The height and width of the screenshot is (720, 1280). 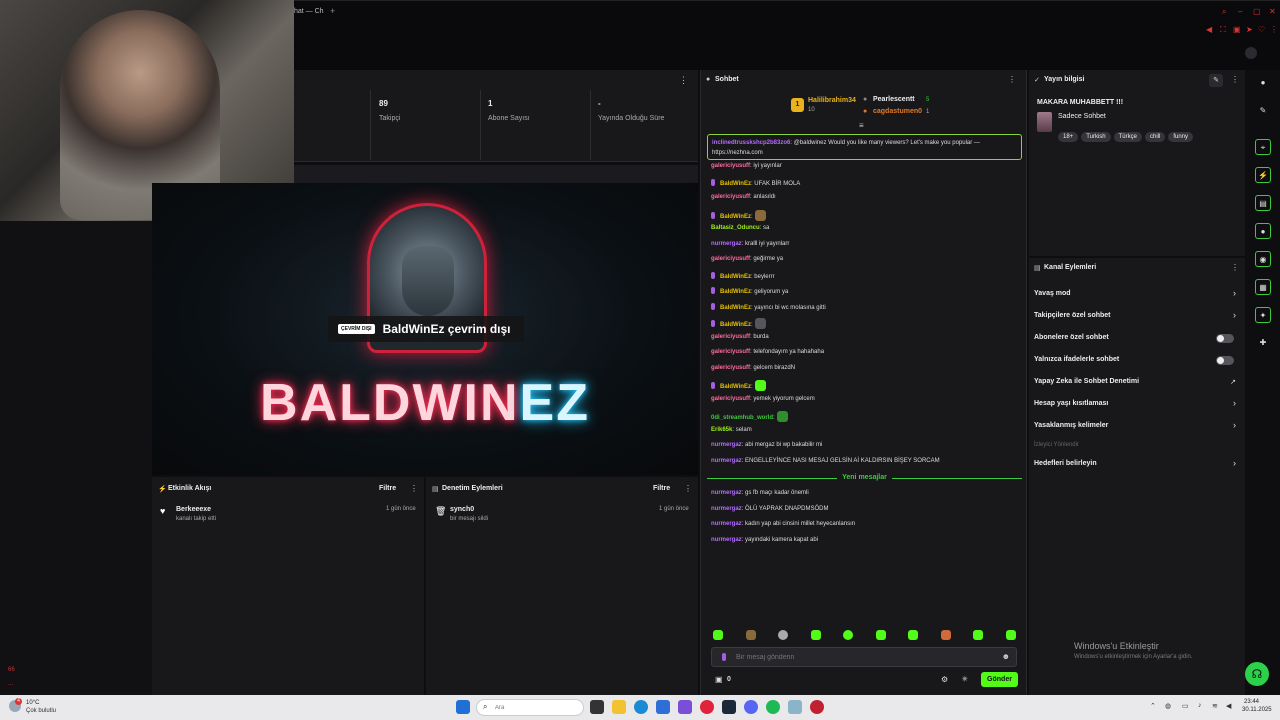 I want to click on screen-icon: ▣, so click(x=1237, y=29).